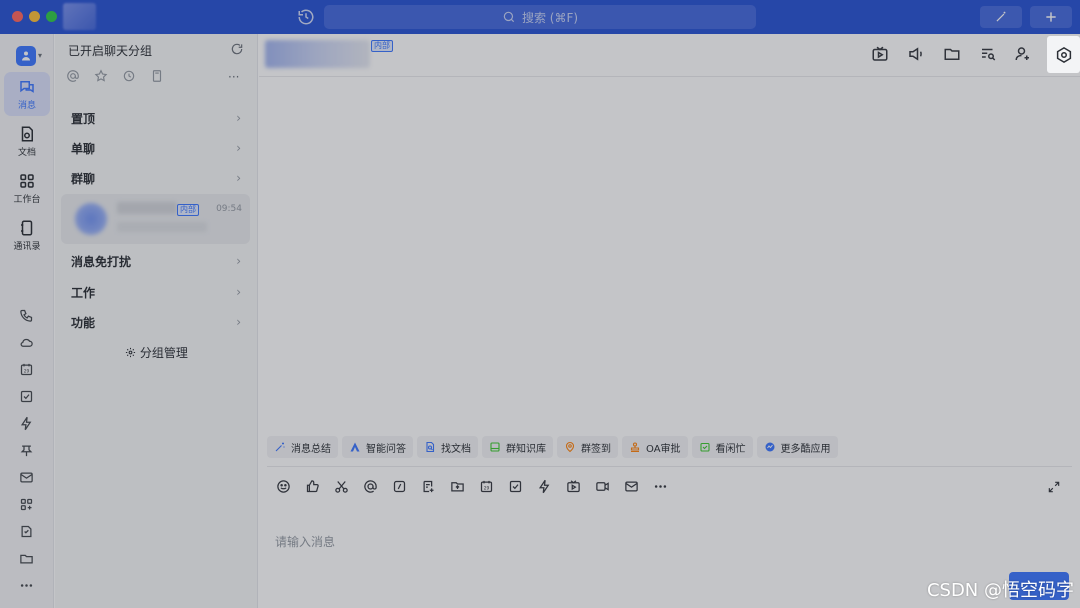  I want to click on app-message-summary: 消息总结, so click(302, 447).